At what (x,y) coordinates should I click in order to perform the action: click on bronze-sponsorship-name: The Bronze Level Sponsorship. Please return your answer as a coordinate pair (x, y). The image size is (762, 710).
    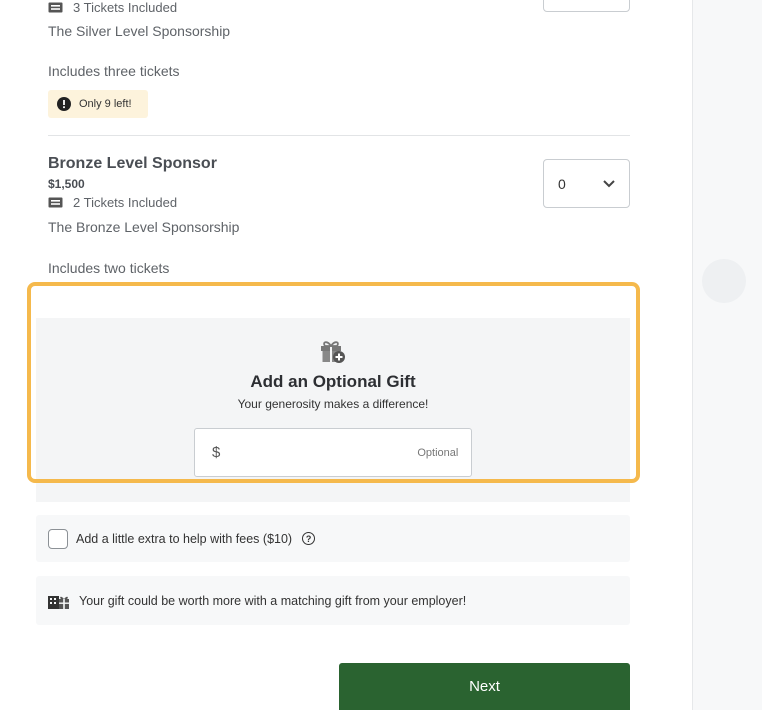
    Looking at the image, I should click on (144, 227).